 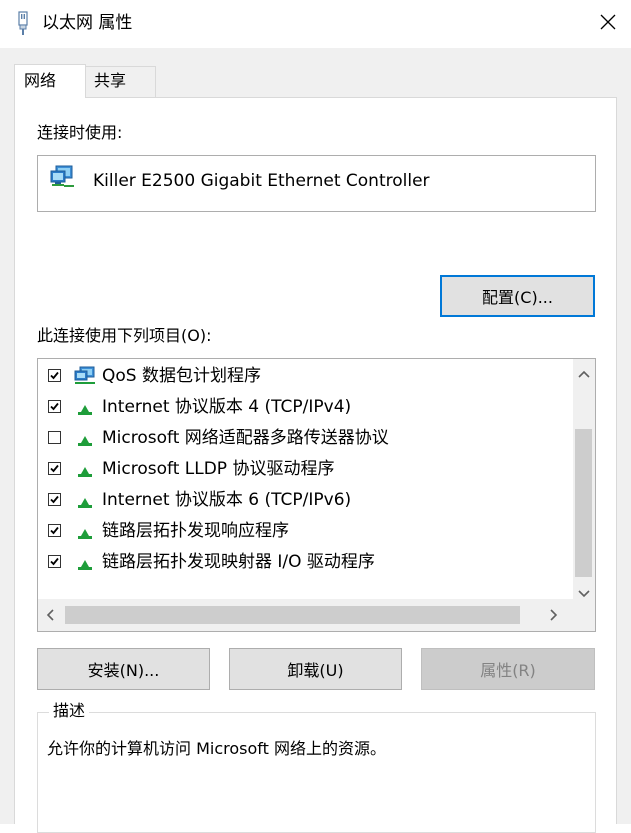 I want to click on scroll-left-icon, so click(x=50, y=616).